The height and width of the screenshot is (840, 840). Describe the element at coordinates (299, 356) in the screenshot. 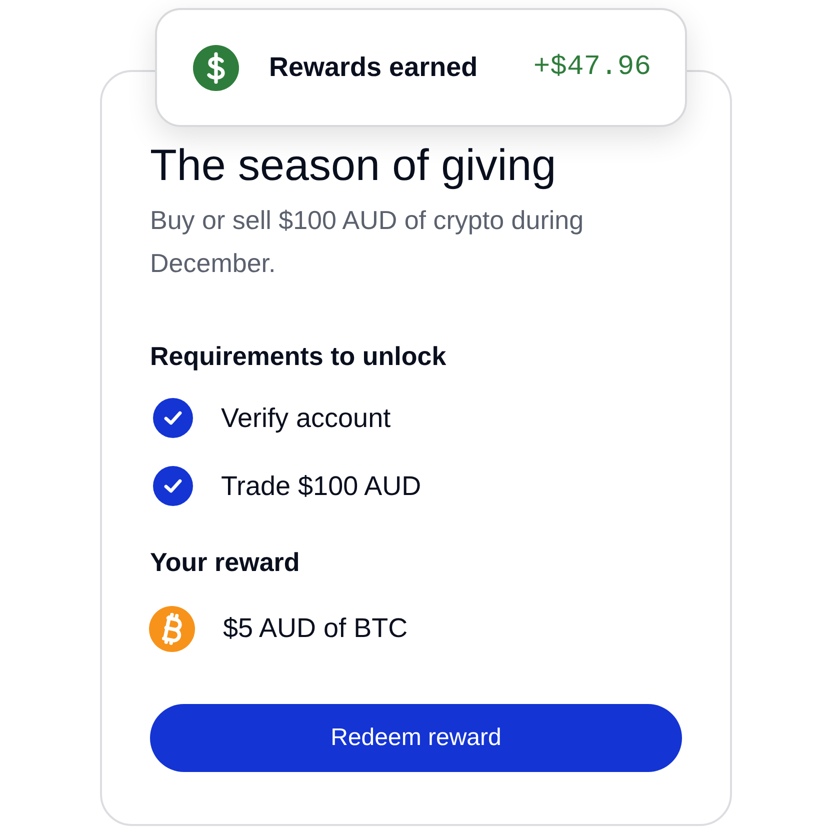

I see `requirements-heading: Requirements to unlock` at that location.